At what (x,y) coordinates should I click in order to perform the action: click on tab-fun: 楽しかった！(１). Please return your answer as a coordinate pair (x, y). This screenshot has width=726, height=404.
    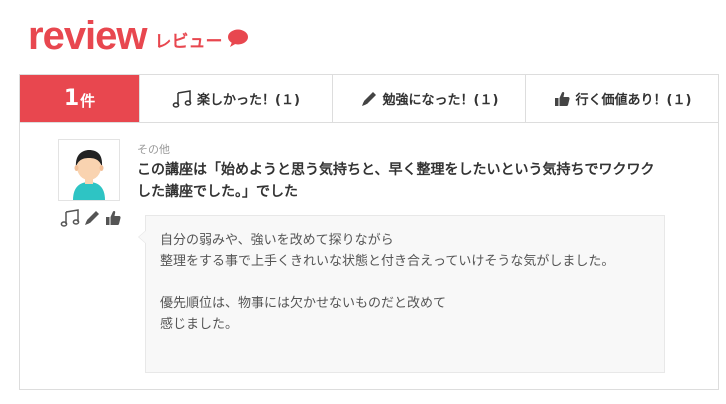
    Looking at the image, I should click on (235, 98).